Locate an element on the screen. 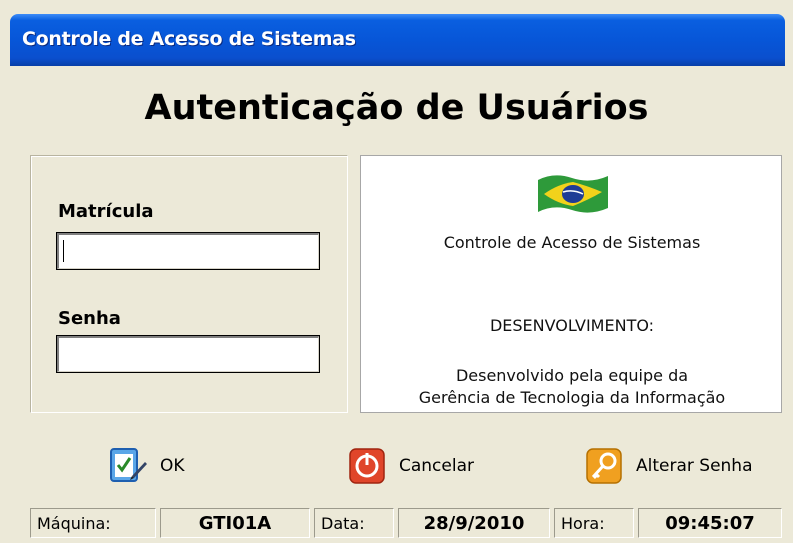 Image resolution: width=793 pixels, height=543 pixels. developer-line-1: Desenvolvido pela equipe da is located at coordinates (572, 375).